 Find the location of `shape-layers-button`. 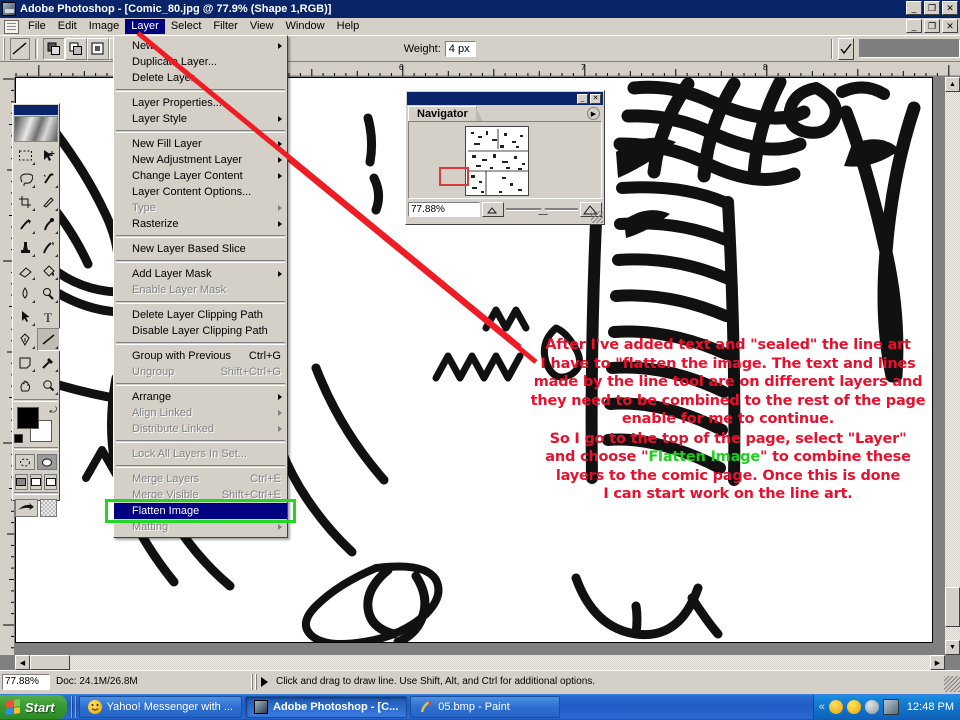

shape-layers-button is located at coordinates (53, 48).